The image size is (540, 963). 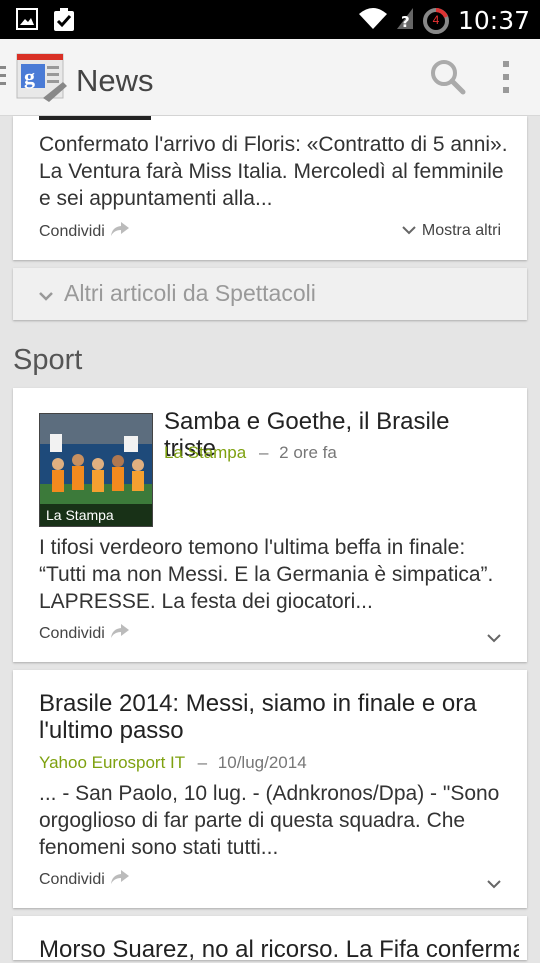 I want to click on battery-level: 4, so click(x=436, y=19).